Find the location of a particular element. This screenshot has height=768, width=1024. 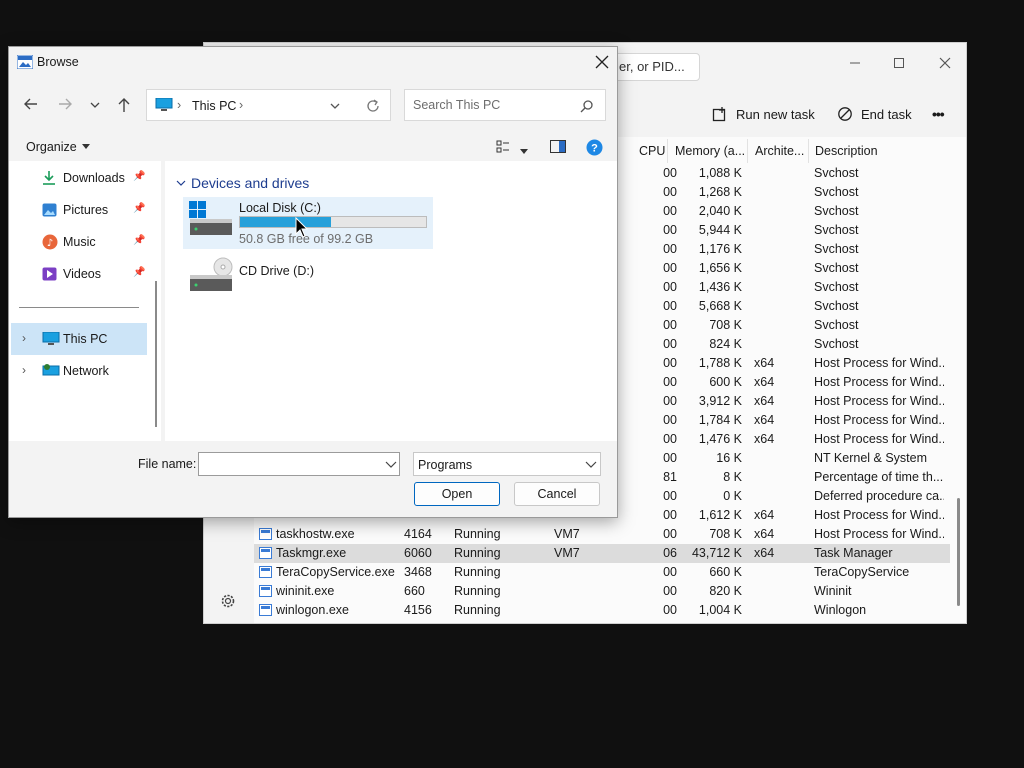

cell-mem: 1,176 K is located at coordinates (720, 249).